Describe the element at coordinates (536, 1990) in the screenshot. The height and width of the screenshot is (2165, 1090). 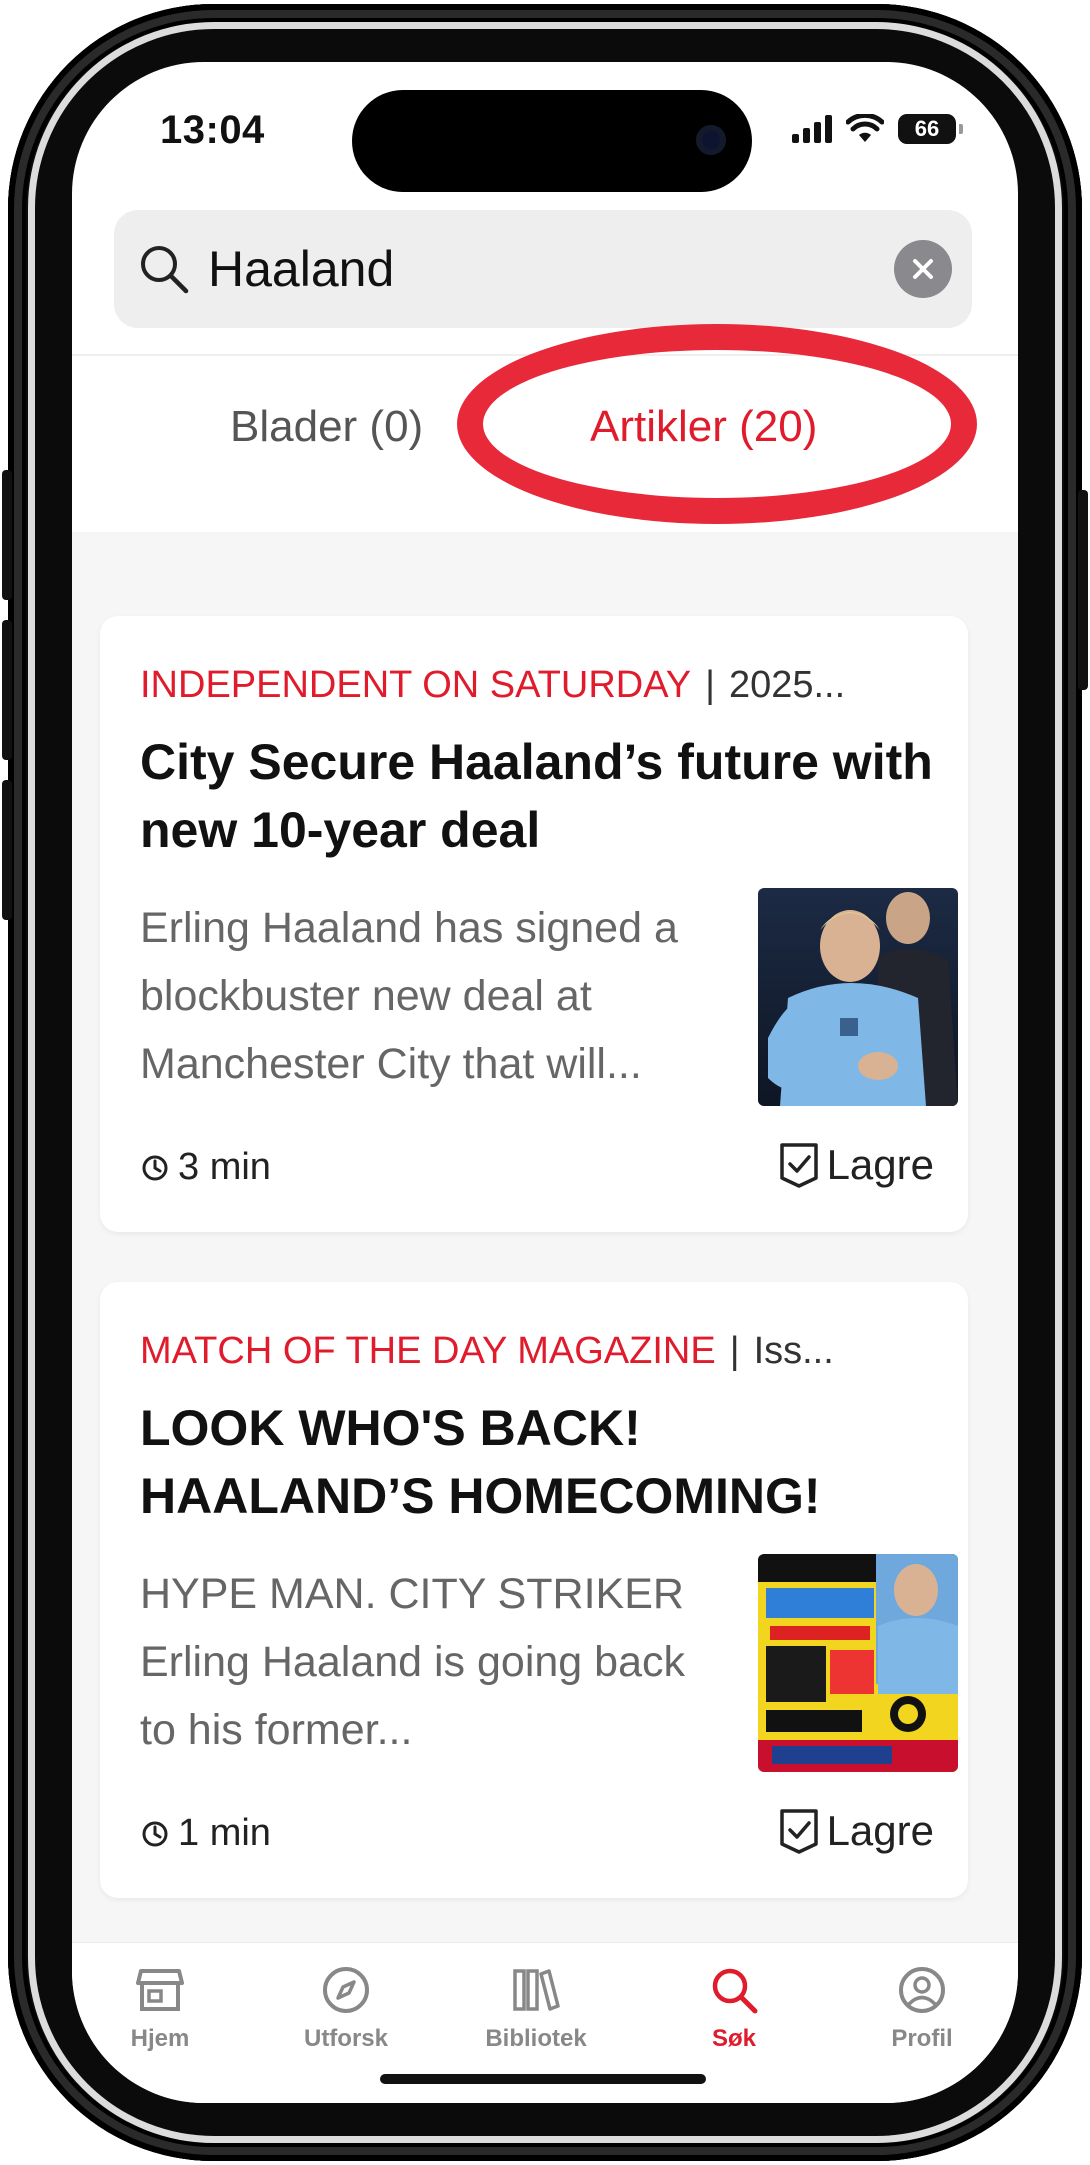
I see `library-icon` at that location.